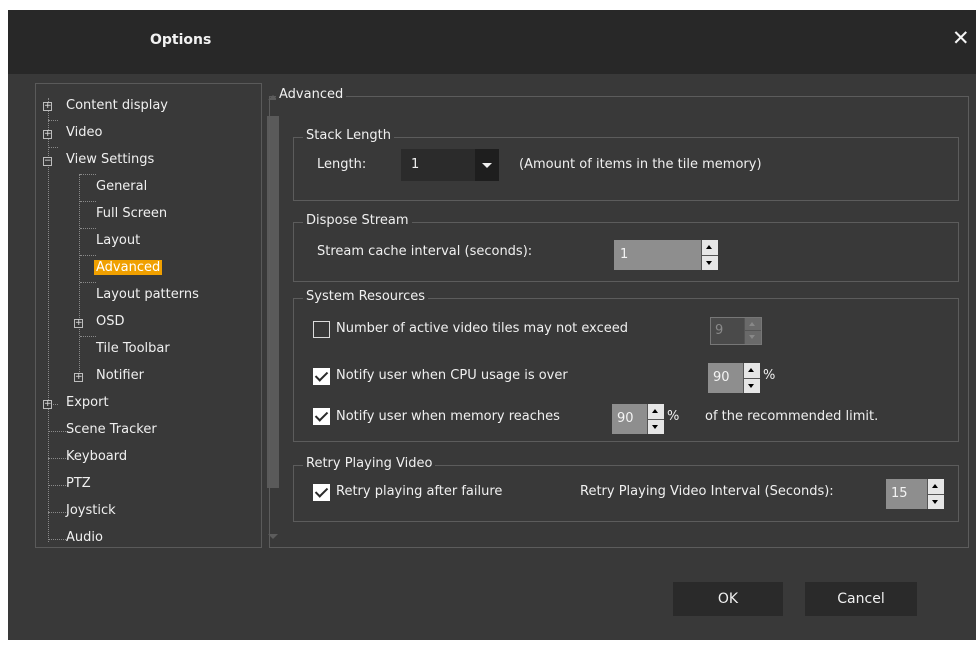 This screenshot has width=976, height=650. What do you see at coordinates (861, 599) in the screenshot?
I see `cancel-button: Cancel` at bounding box center [861, 599].